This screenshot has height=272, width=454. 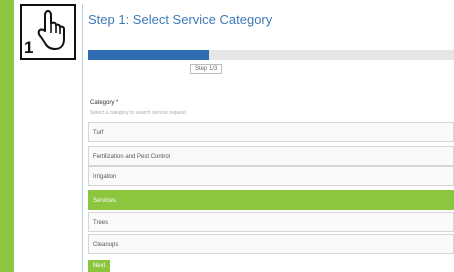 I want to click on option-label: Cleanups, so click(x=106, y=245).